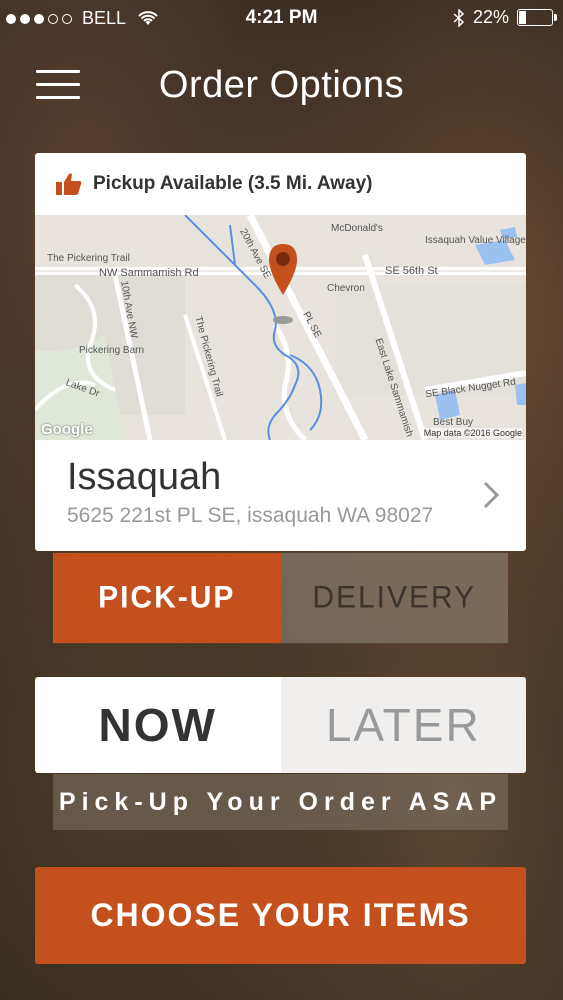 This screenshot has width=563, height=1000. What do you see at coordinates (357, 228) in the screenshot?
I see `map-label: McDonald's` at bounding box center [357, 228].